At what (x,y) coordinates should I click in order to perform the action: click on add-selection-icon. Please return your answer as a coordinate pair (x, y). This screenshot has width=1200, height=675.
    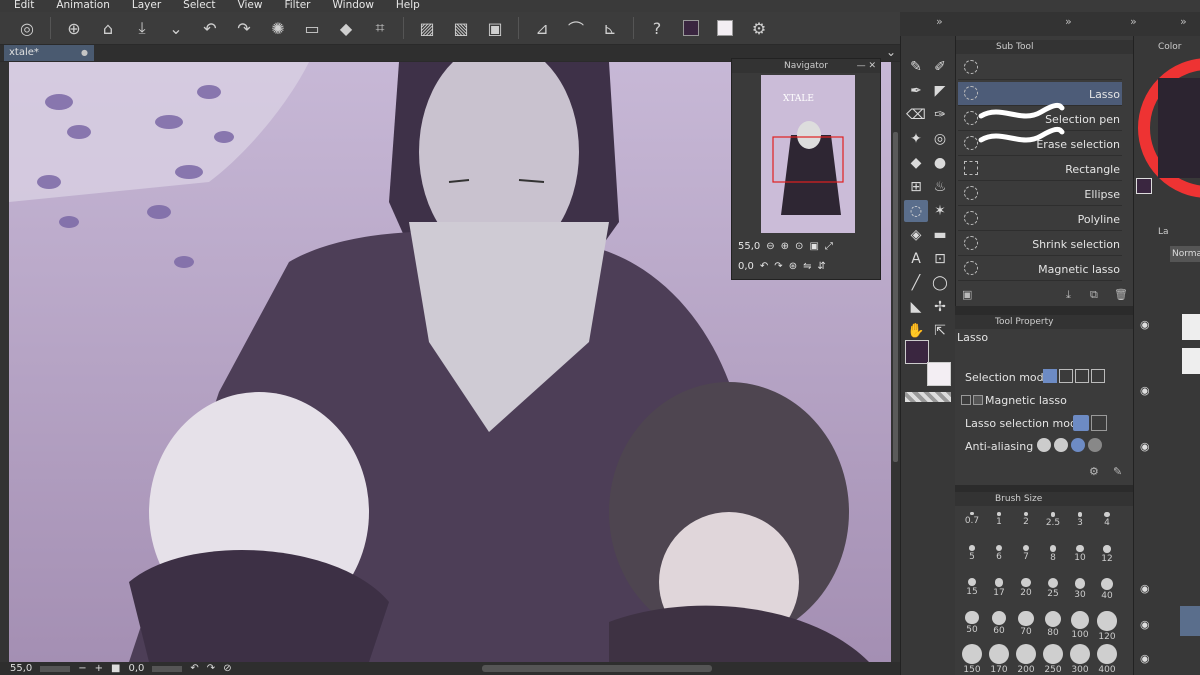
    Looking at the image, I should click on (1066, 376).